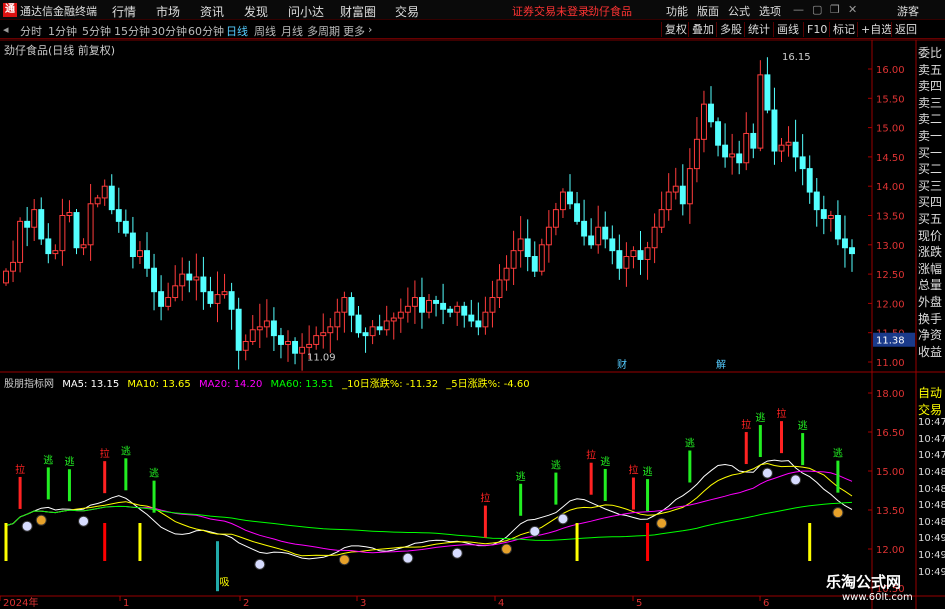  Describe the element at coordinates (488, 384) in the screenshot. I see `change5-value: _5日涨跌%: -4.60` at that location.